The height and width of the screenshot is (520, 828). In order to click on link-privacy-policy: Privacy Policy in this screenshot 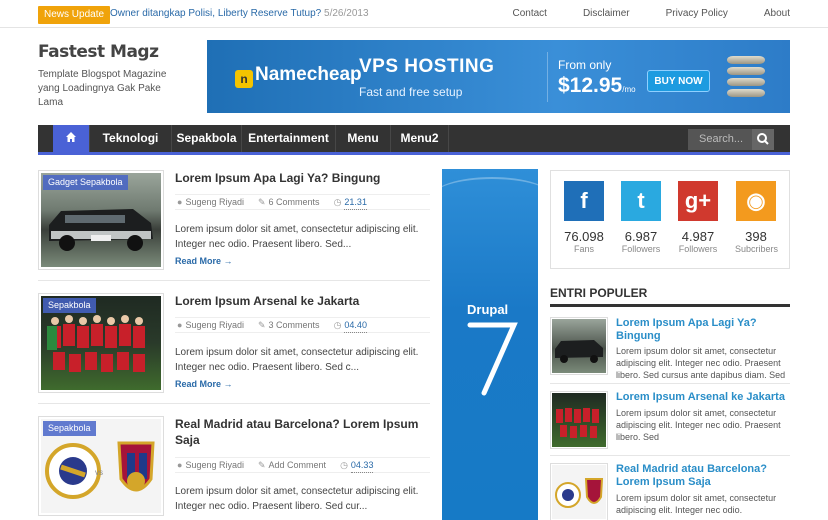, I will do `click(697, 13)`.